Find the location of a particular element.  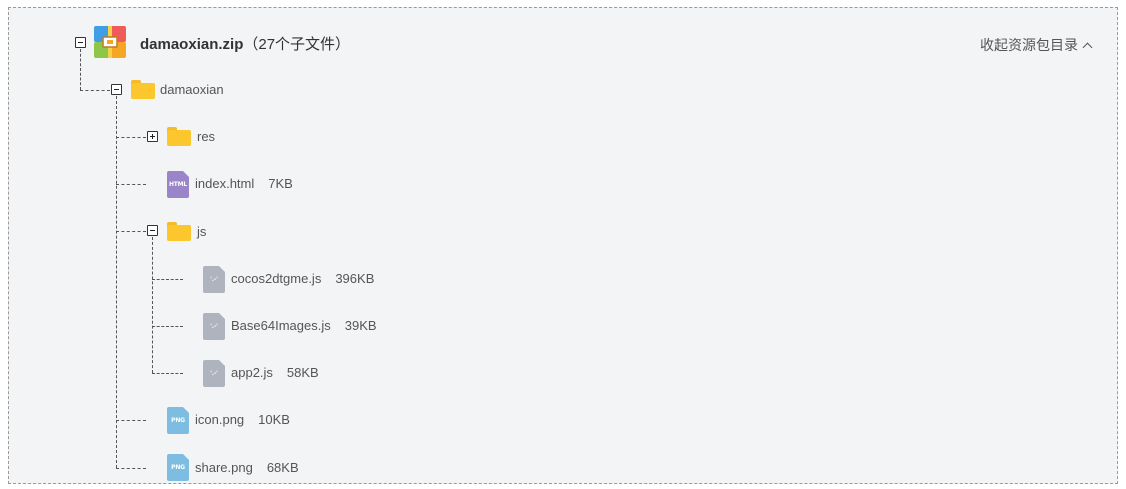

file-name: Base64Images.js is located at coordinates (281, 325).